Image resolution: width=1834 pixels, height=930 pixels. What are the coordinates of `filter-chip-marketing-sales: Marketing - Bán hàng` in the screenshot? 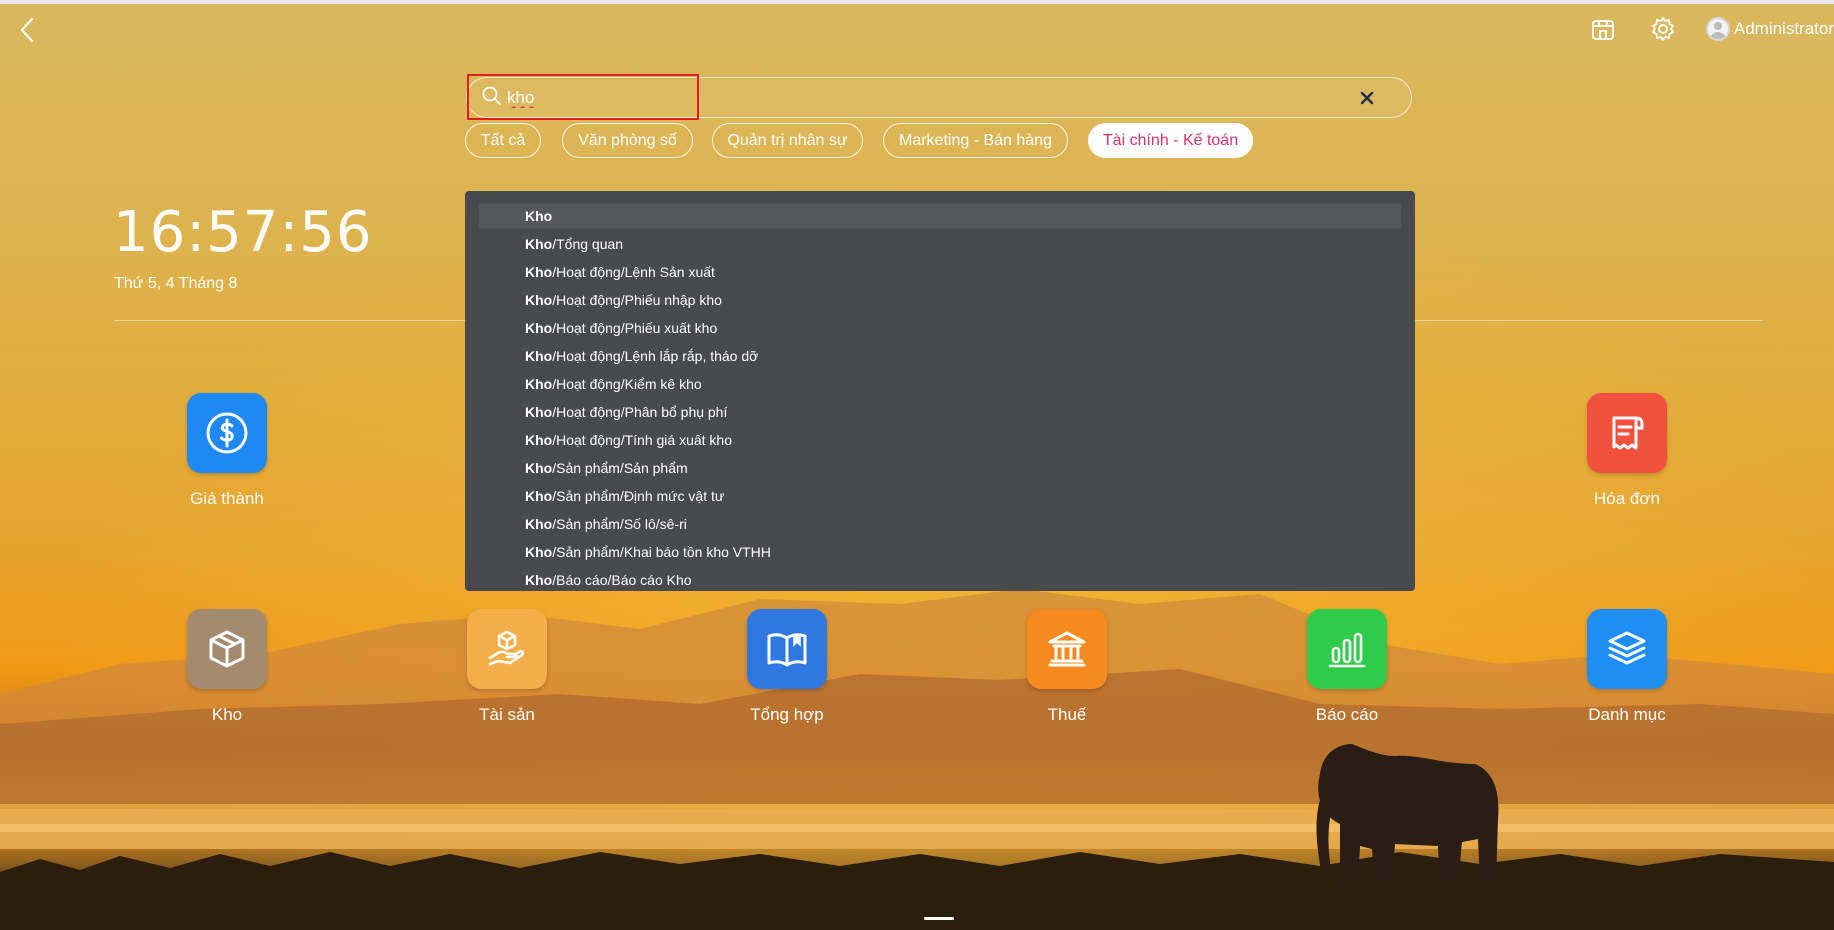 It's located at (975, 140).